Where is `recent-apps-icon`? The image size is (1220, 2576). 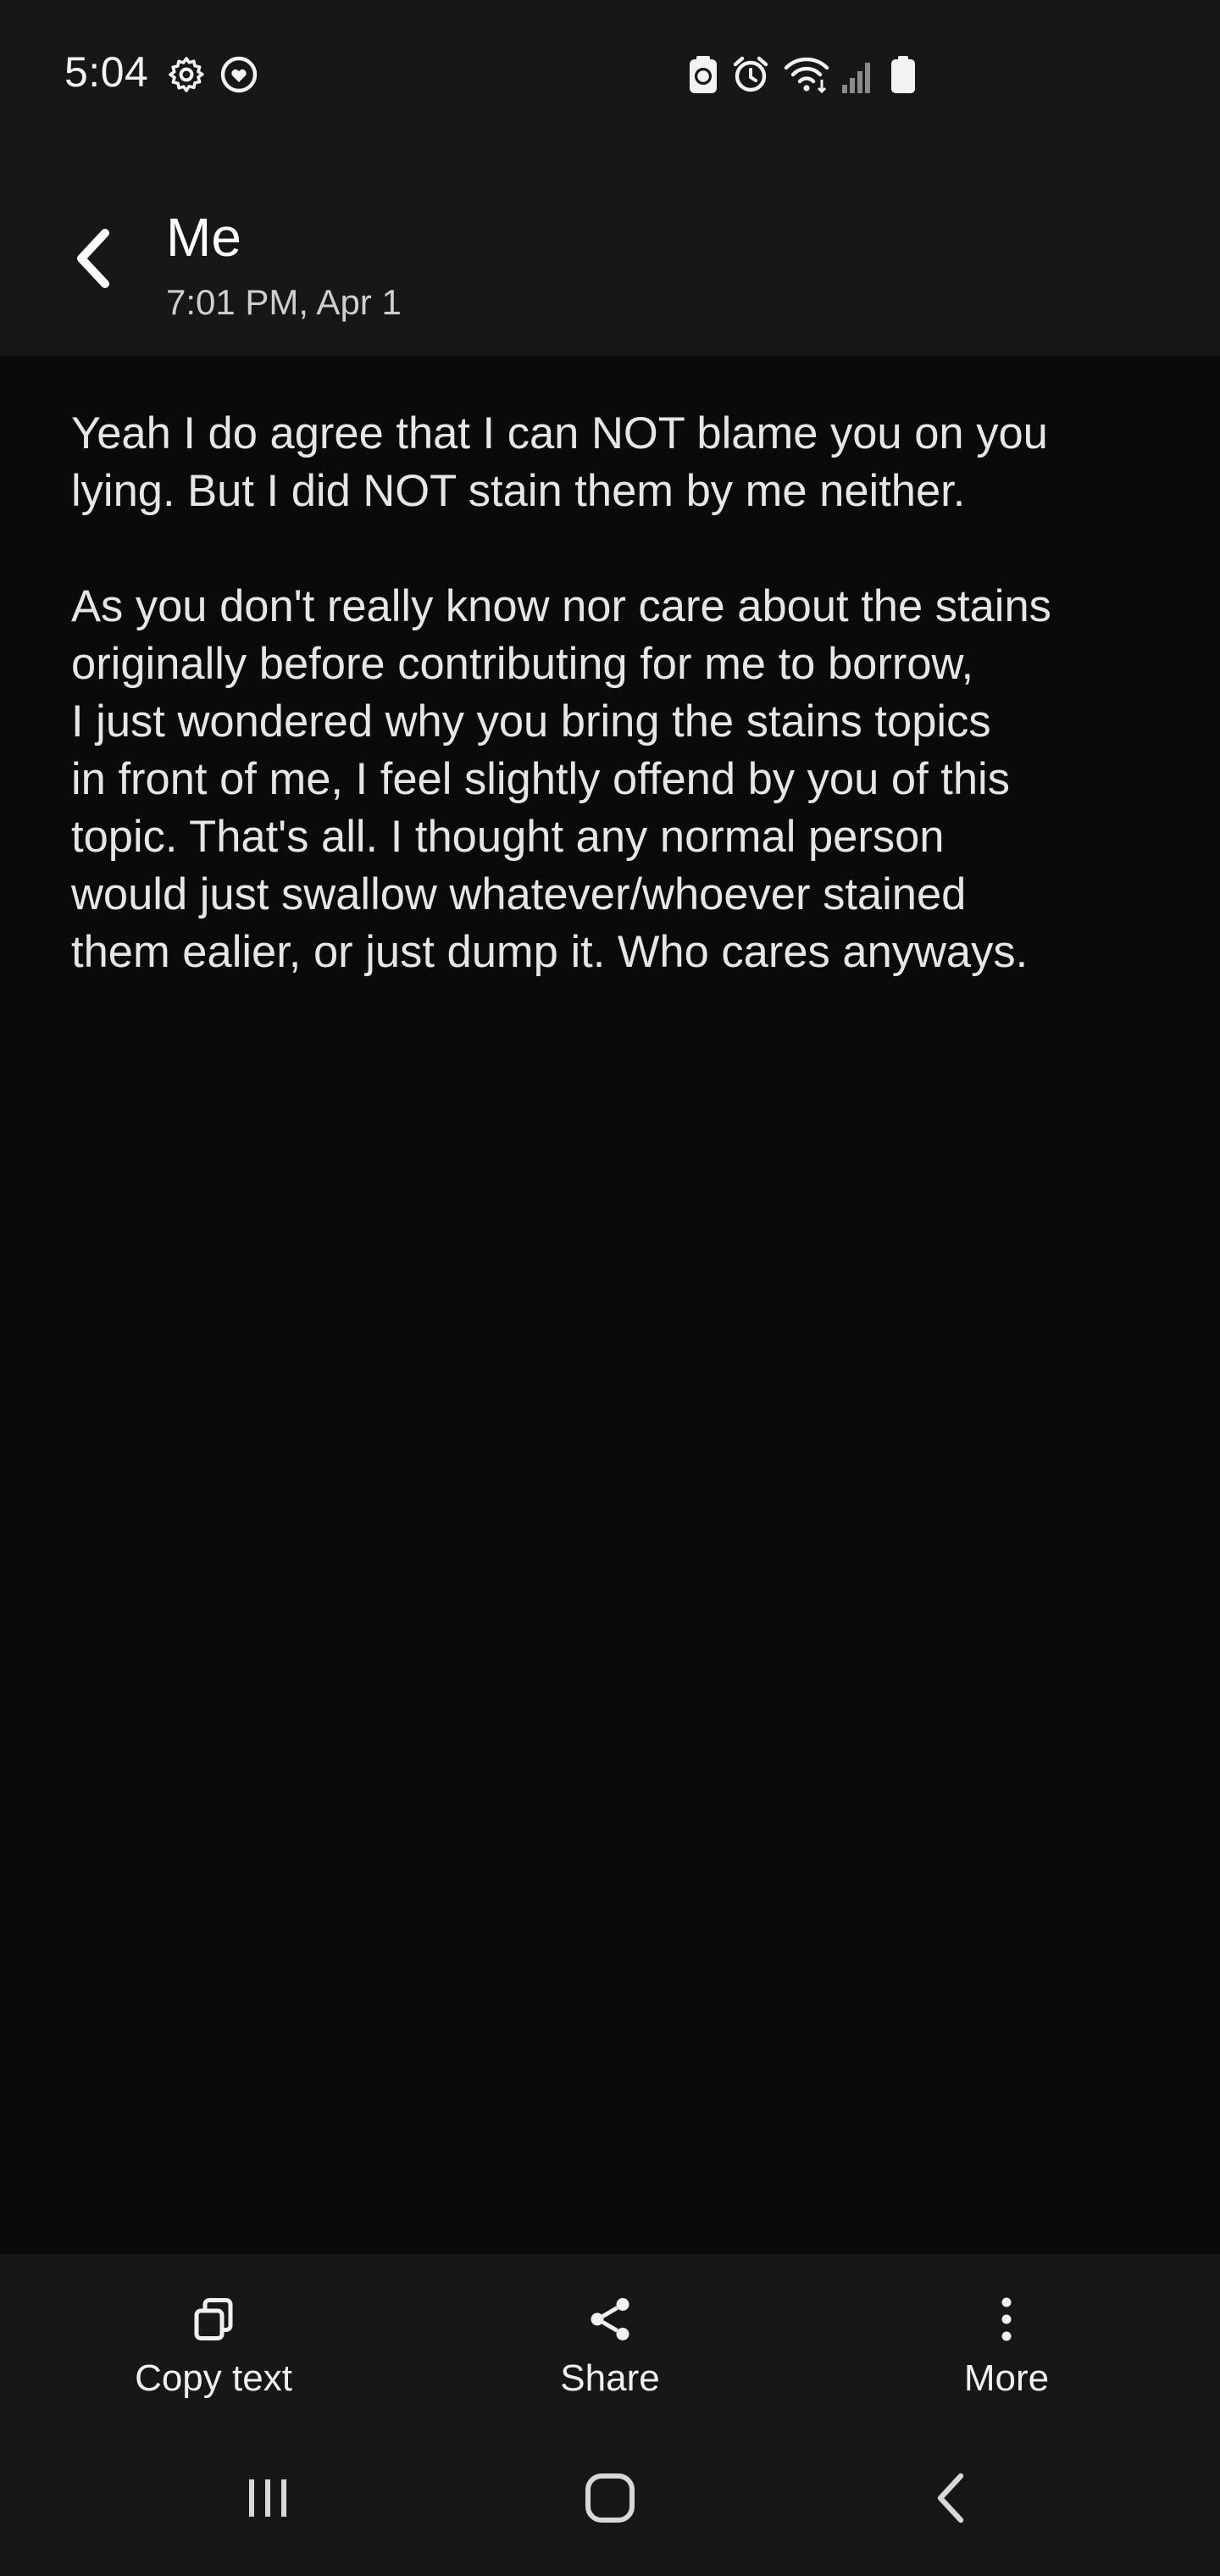 recent-apps-icon is located at coordinates (267, 2498).